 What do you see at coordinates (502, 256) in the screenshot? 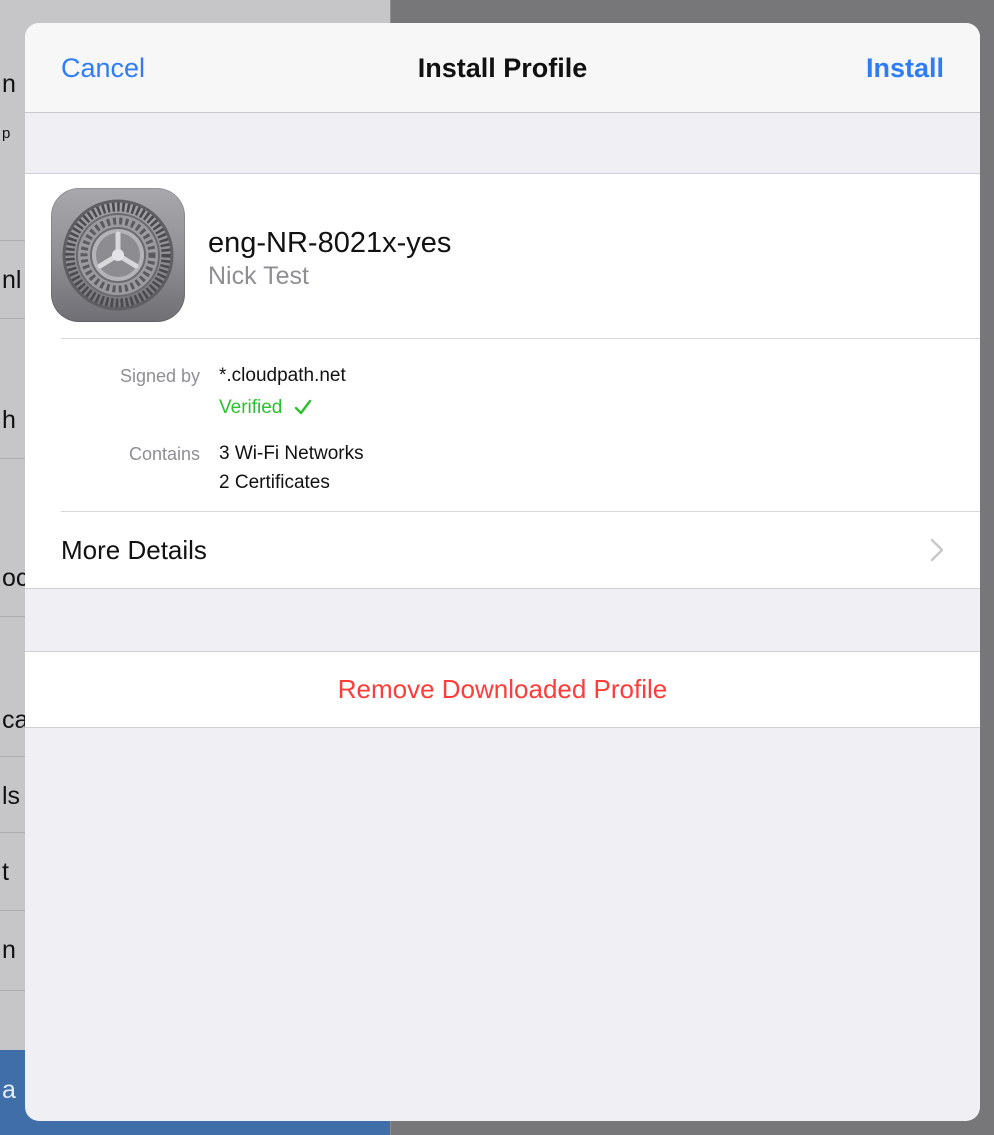
I see `profile-header: eng-NR-8021x-yes Nick Test` at bounding box center [502, 256].